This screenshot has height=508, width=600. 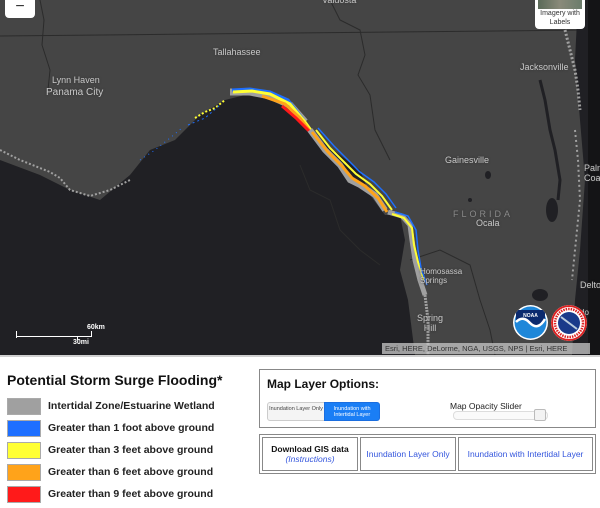 I want to click on legend-label: Greater than 6 feet above ground, so click(x=131, y=472).